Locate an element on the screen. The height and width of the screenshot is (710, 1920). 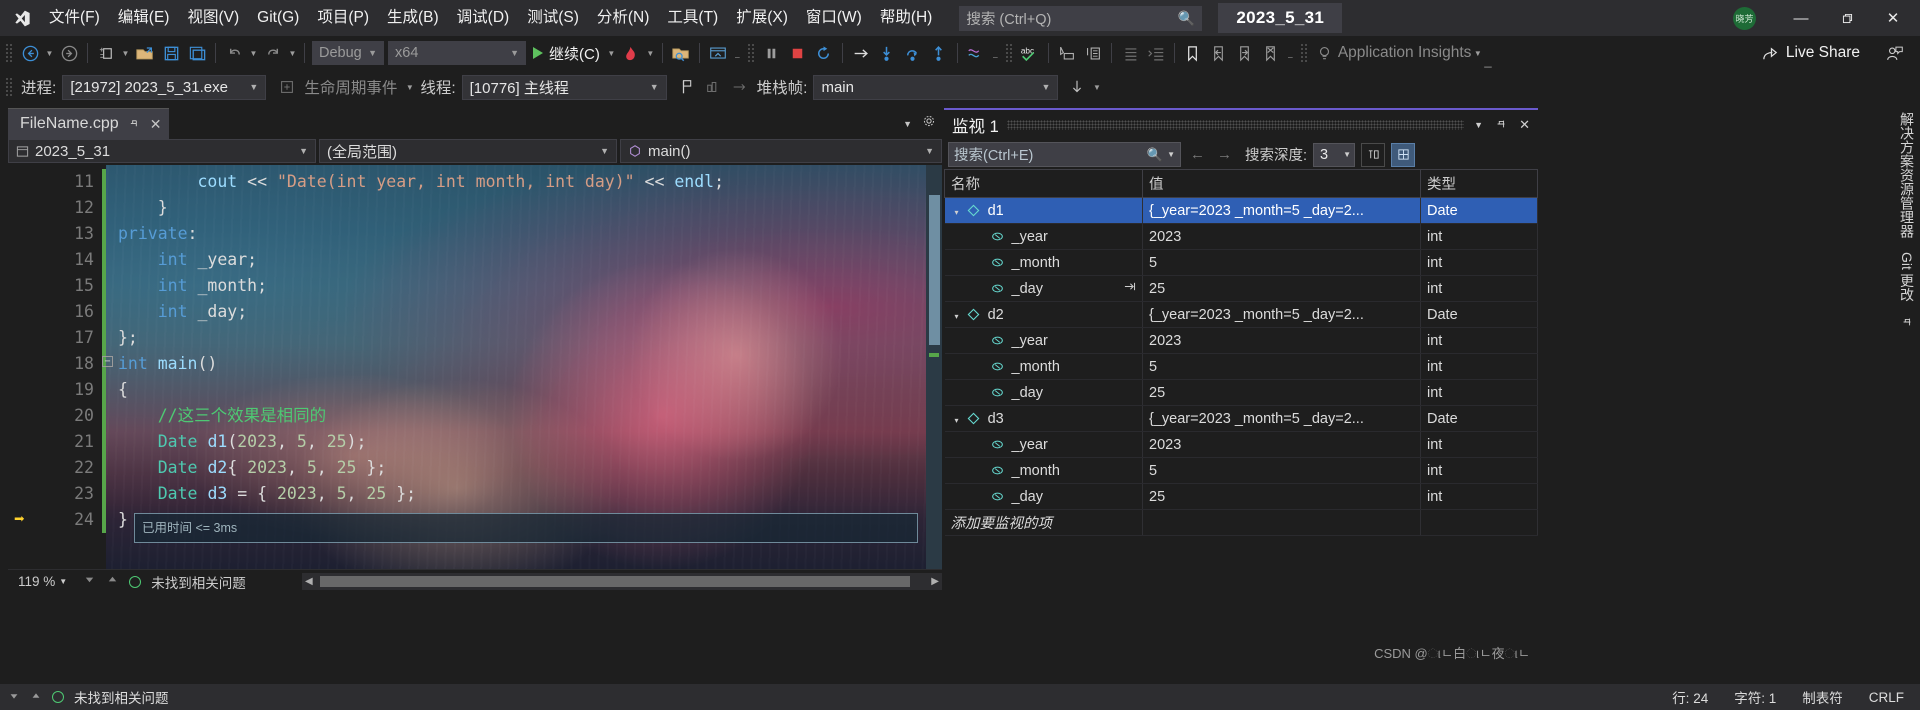
save-icon is located at coordinates (171, 53).